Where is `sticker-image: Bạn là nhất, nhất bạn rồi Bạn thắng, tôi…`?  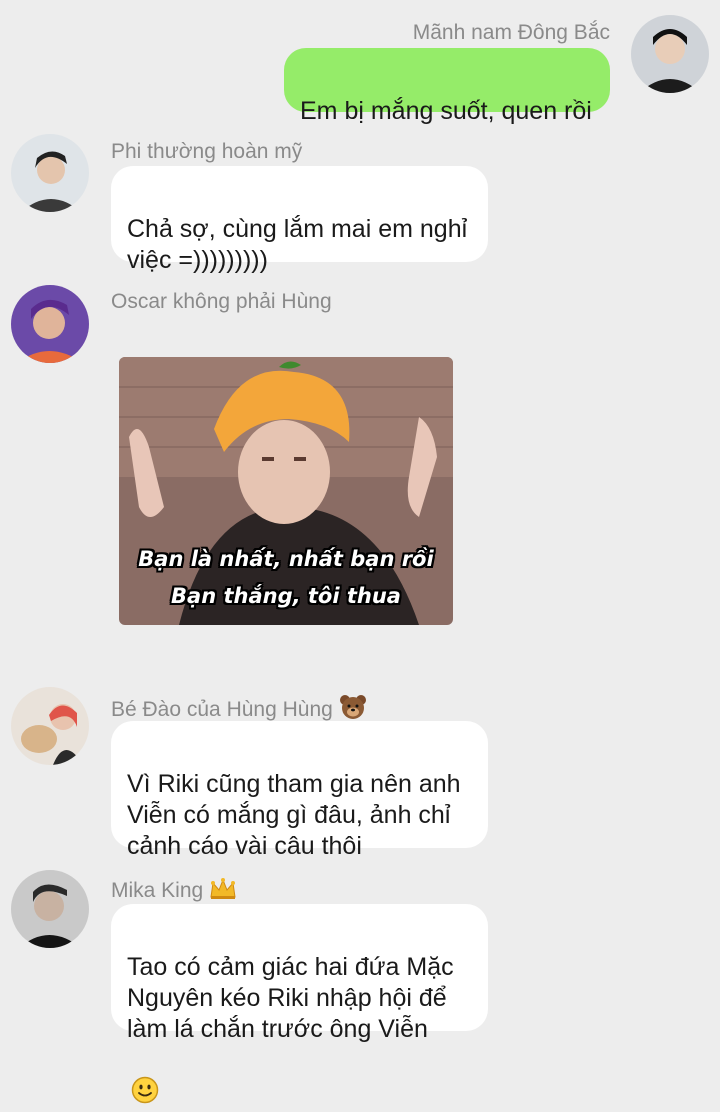 sticker-image: Bạn là nhất, nhất bạn rồi Bạn thắng, tôi… is located at coordinates (286, 491).